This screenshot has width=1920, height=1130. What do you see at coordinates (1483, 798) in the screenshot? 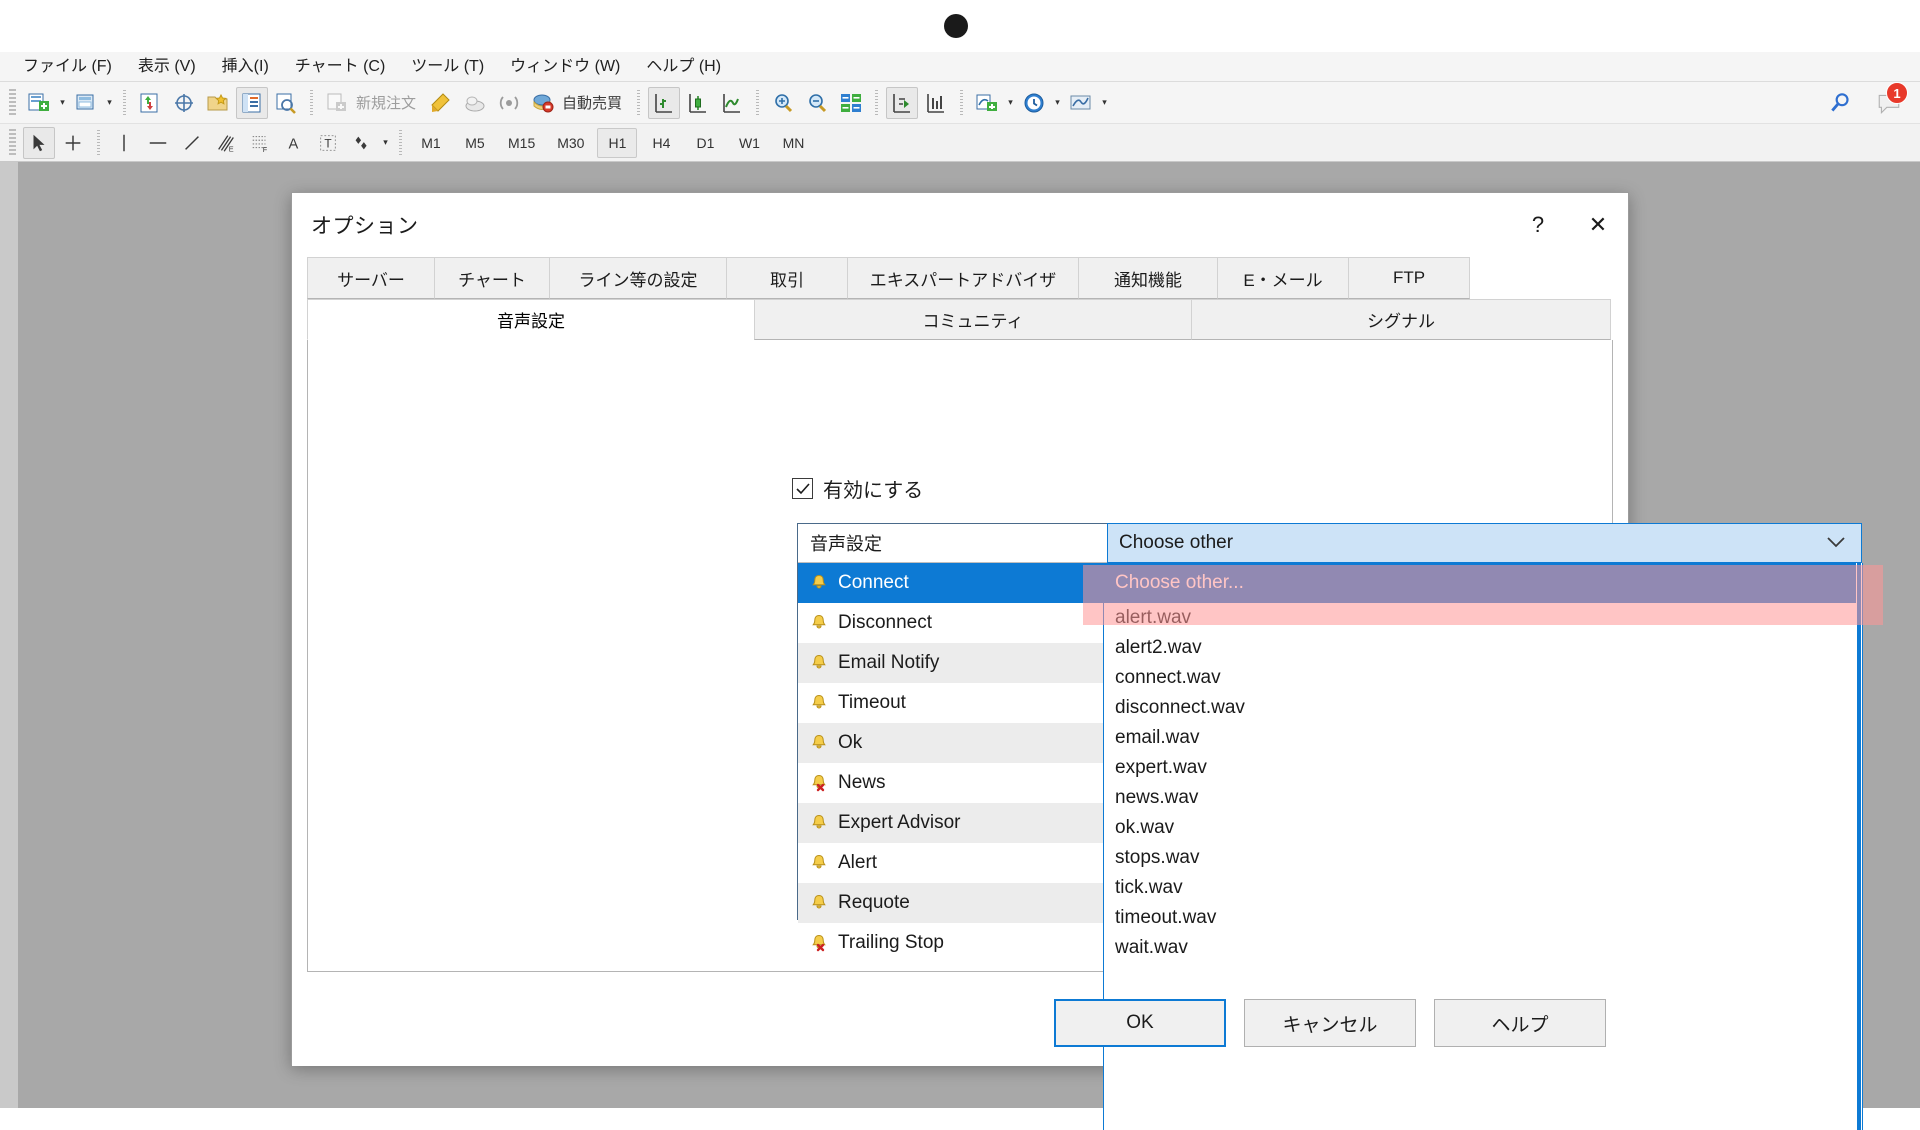
I see `dropdown-option-news-wav: news.wav` at bounding box center [1483, 798].